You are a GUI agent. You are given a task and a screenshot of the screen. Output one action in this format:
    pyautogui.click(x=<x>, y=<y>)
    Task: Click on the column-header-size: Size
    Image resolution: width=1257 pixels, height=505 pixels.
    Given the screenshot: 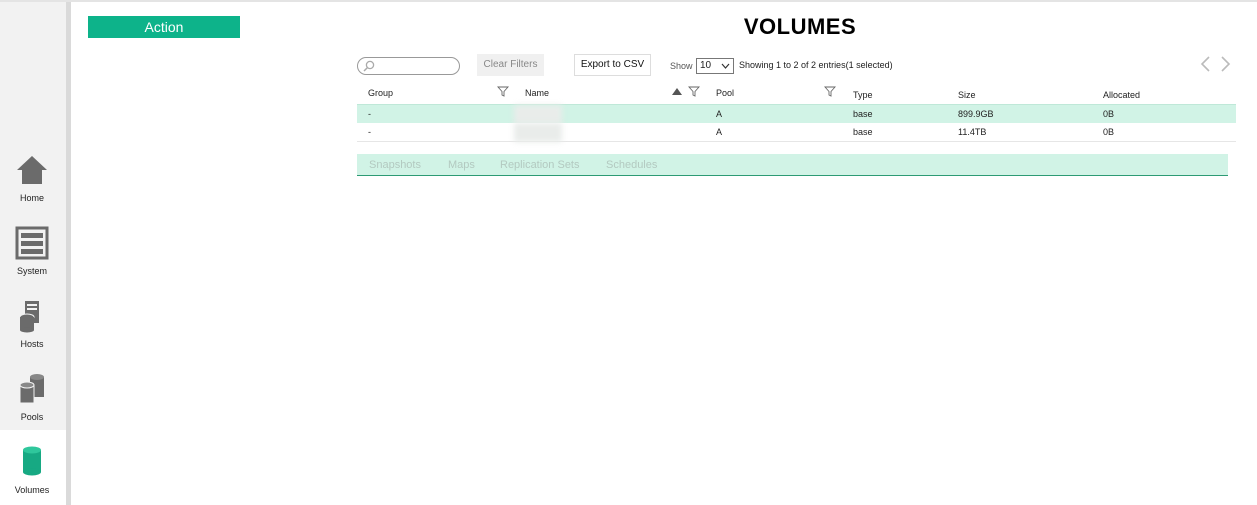 What is the action you would take?
    pyautogui.click(x=967, y=95)
    